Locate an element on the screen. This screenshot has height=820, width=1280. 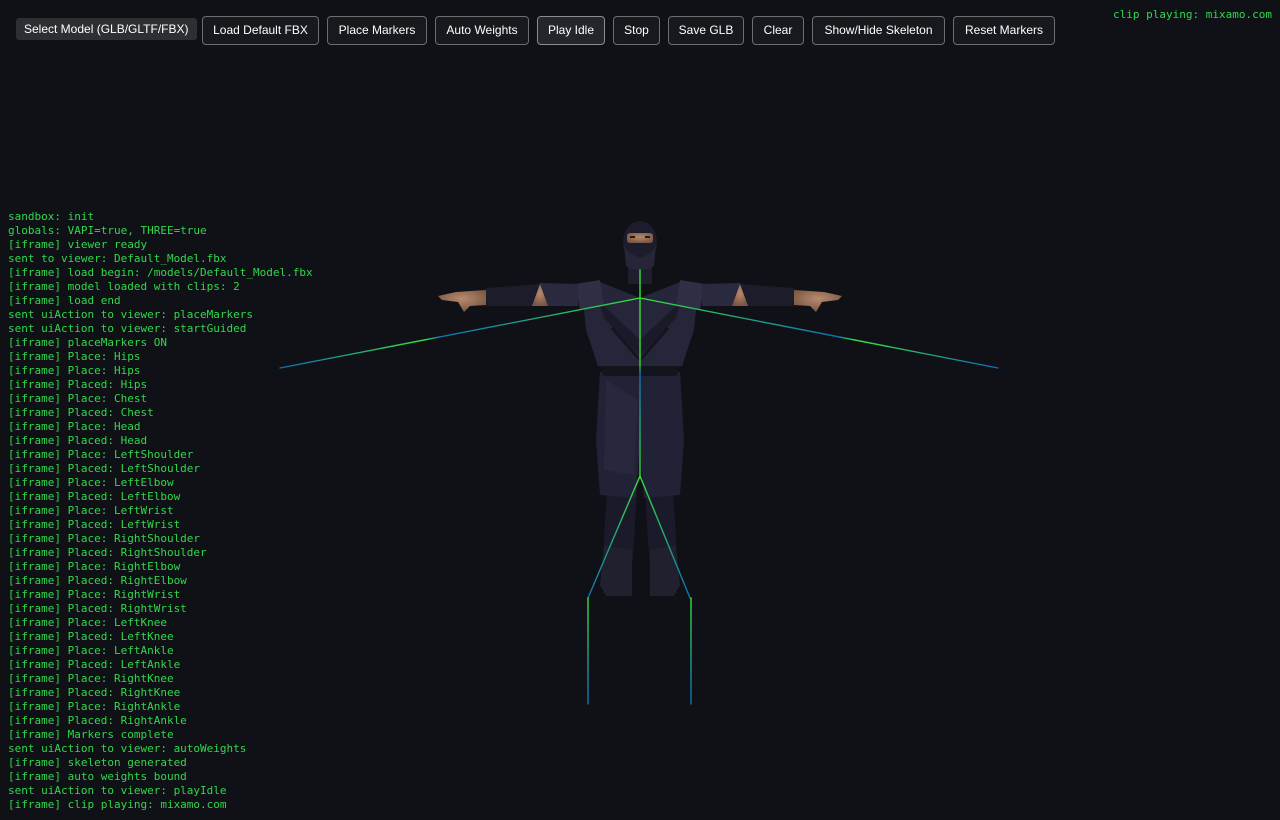
log-line: globals: VAPI=true, THREE=true is located at coordinates (107, 230).